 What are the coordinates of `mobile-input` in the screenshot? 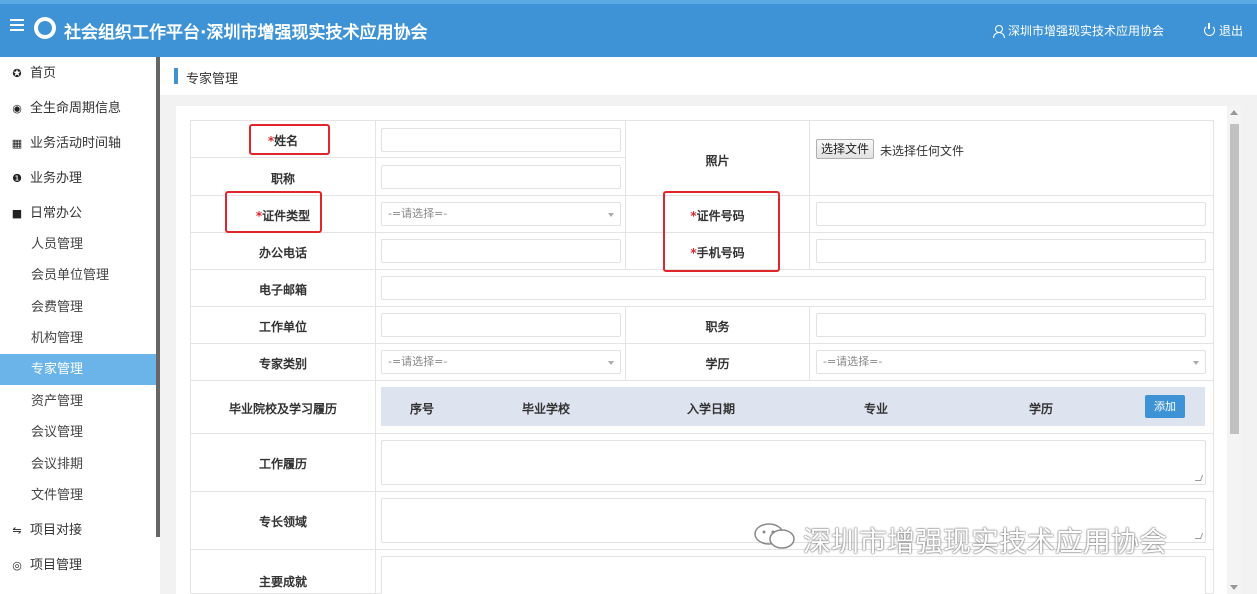 It's located at (1011, 251).